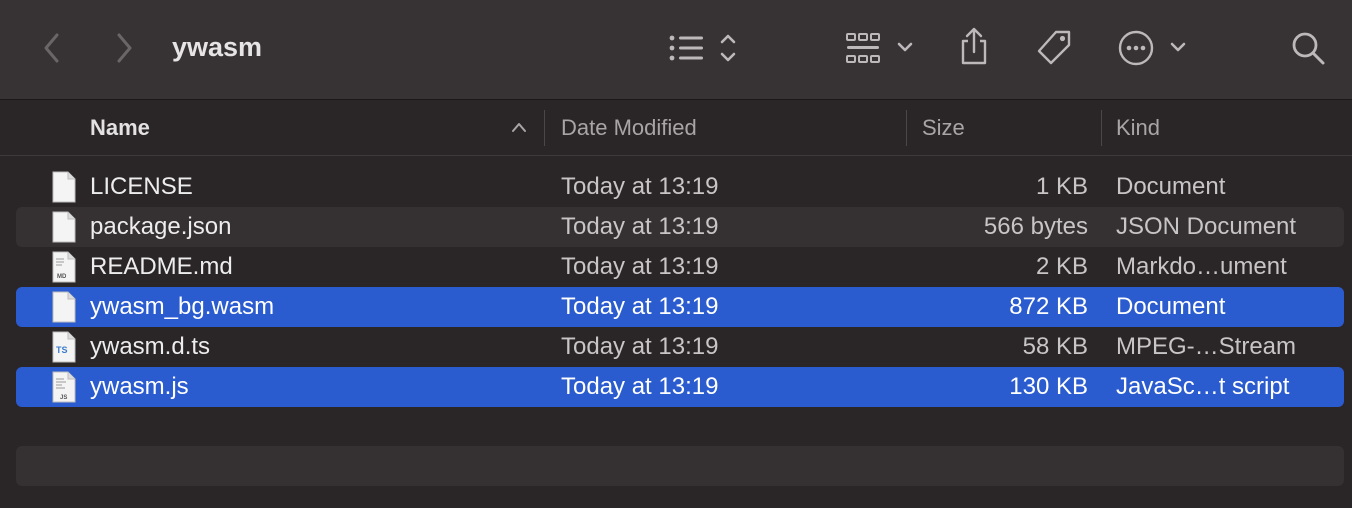  I want to click on svg-text: JS, so click(63, 398).